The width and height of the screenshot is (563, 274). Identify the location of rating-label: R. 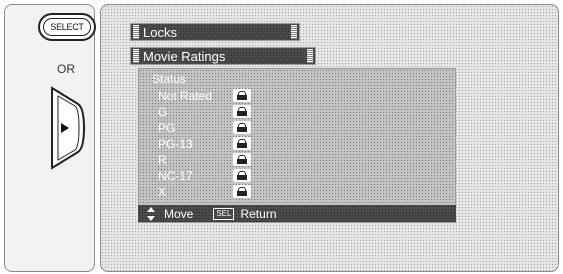
(162, 159).